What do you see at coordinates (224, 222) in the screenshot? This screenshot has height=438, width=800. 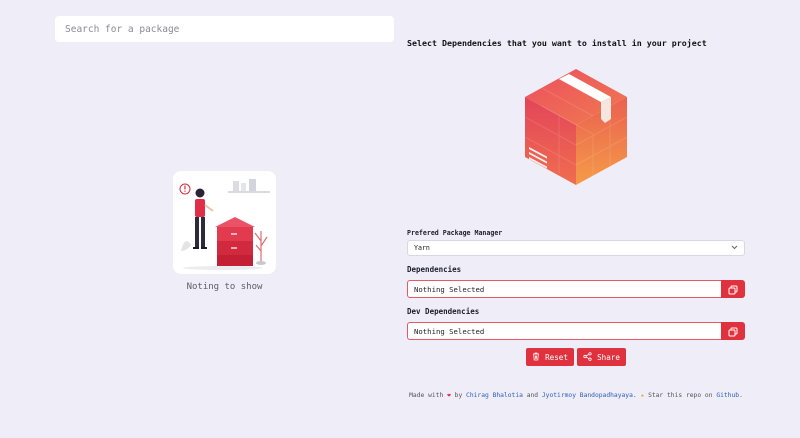 I see `empty-state-illustration` at bounding box center [224, 222].